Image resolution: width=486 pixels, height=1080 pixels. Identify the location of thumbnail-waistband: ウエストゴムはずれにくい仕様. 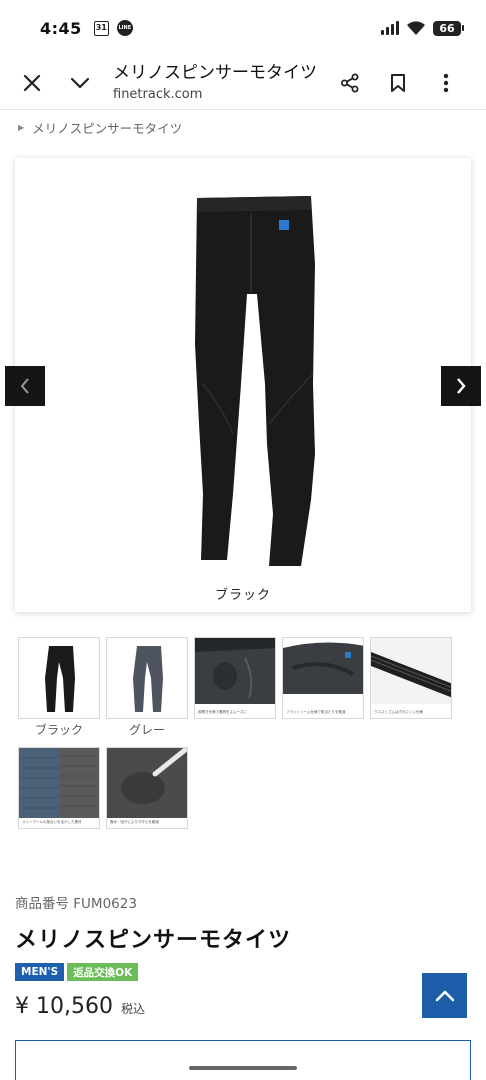
(411, 678).